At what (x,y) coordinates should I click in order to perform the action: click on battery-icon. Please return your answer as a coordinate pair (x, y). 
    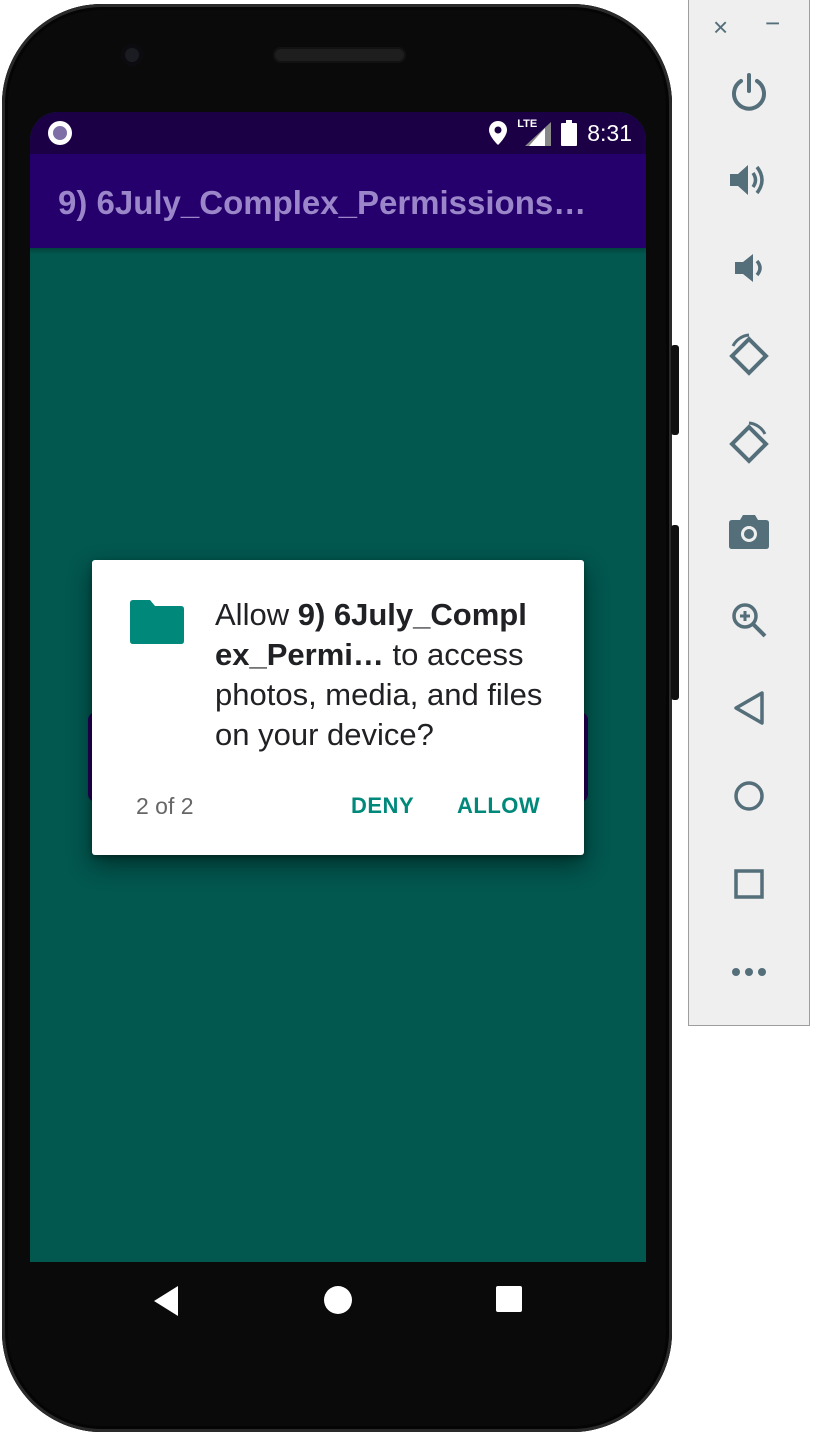
    Looking at the image, I should click on (569, 133).